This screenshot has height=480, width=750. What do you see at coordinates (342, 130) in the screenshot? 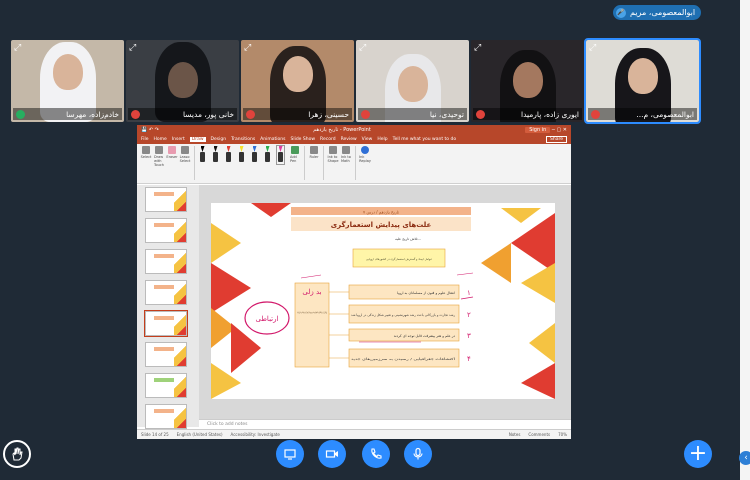
I see `ppt-title: تاریخ یازدهم - PowerPoint` at bounding box center [342, 130].